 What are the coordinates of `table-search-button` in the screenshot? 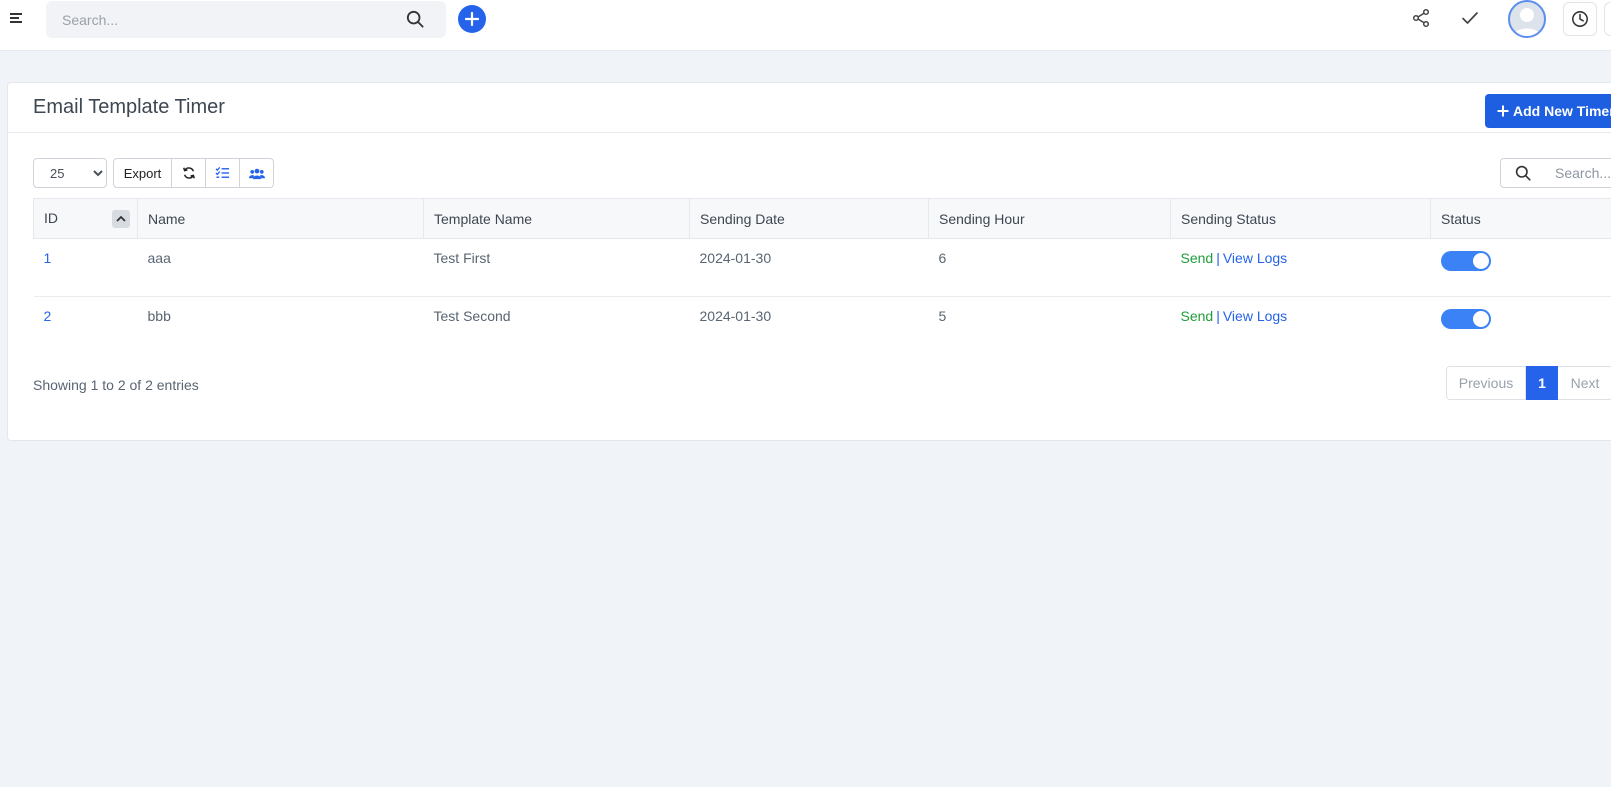 It's located at (1522, 173).